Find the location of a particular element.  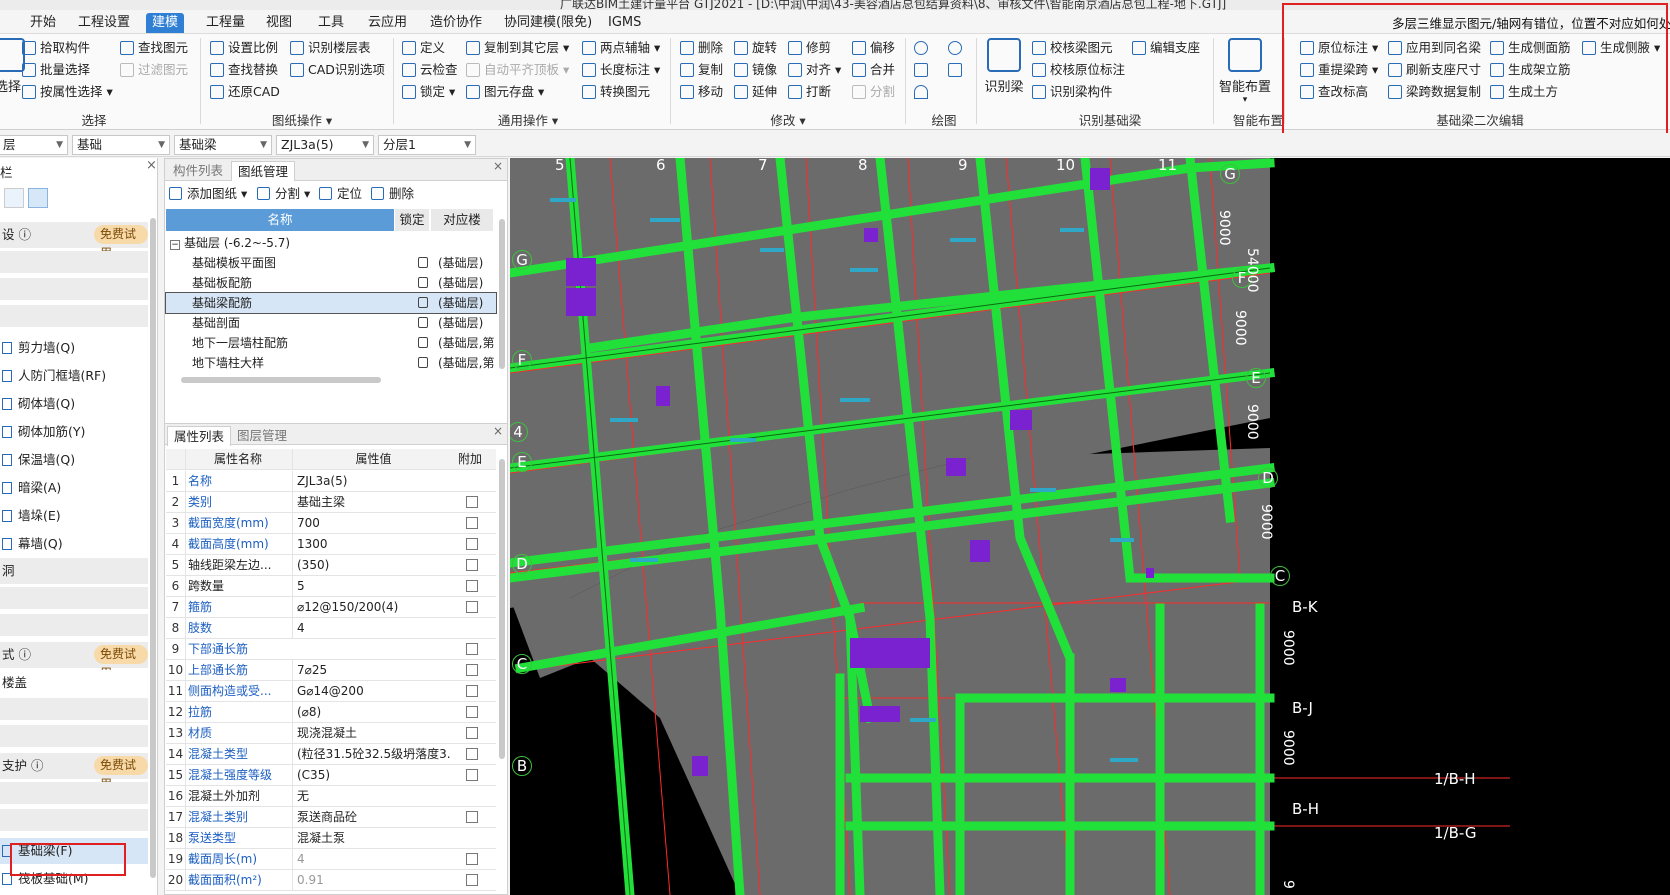

copy-span-data-button: 梁跨数据复制 is located at coordinates (1433, 92).